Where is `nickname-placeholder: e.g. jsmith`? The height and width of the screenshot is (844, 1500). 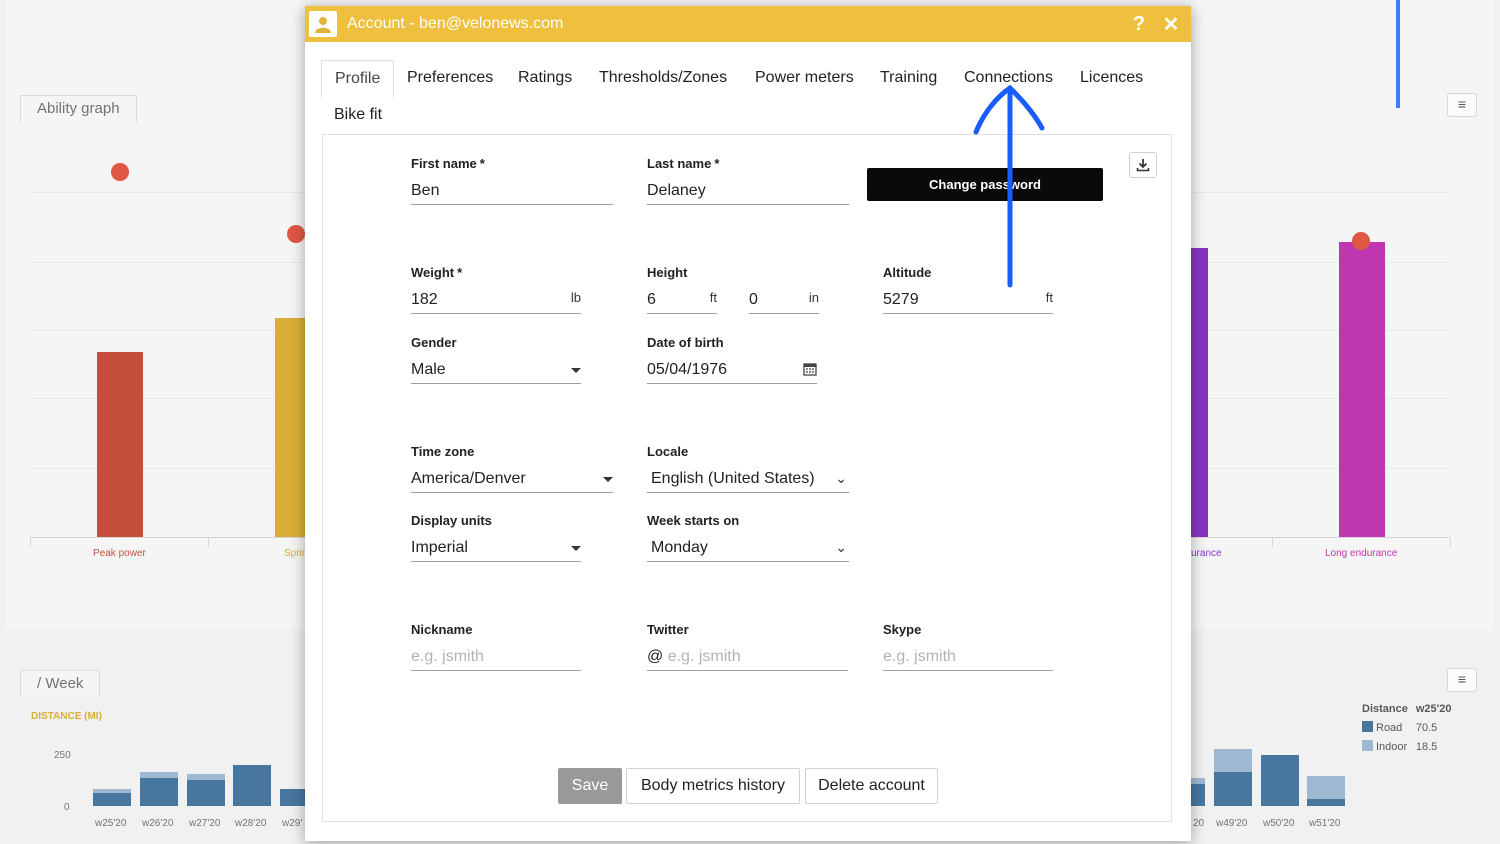 nickname-placeholder: e.g. jsmith is located at coordinates (447, 656).